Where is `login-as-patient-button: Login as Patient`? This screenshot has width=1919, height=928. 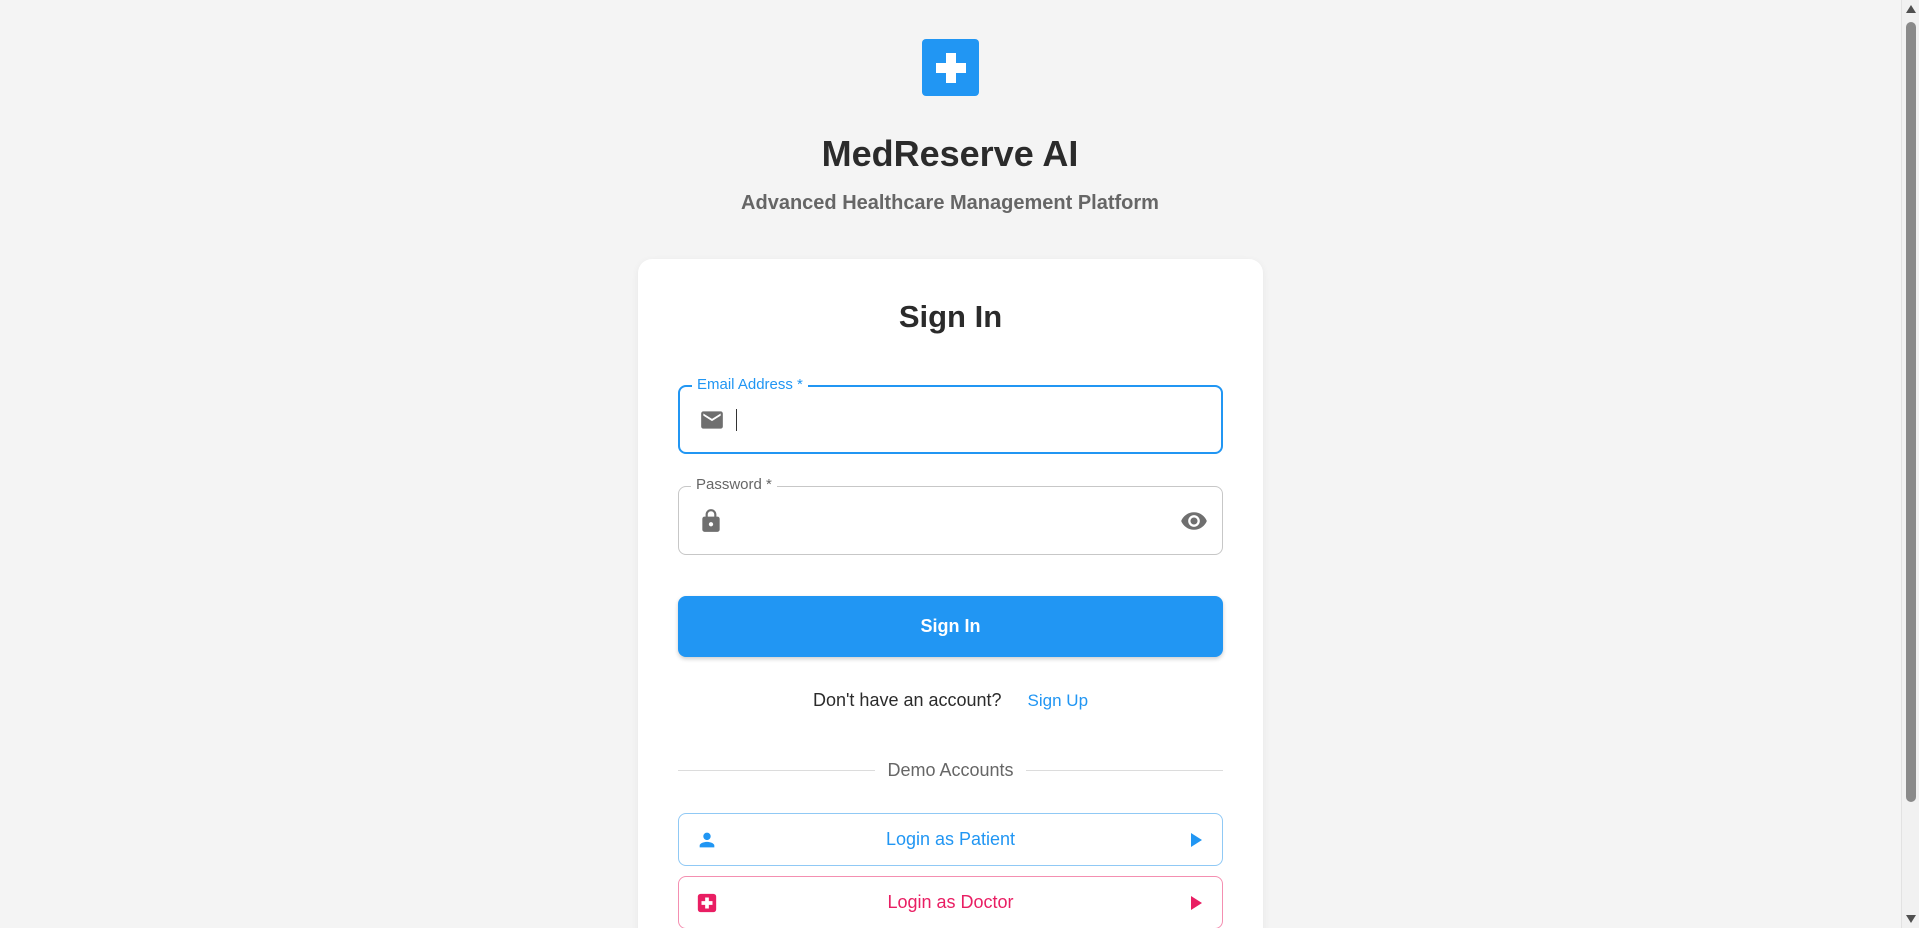
login-as-patient-button: Login as Patient is located at coordinates (950, 839).